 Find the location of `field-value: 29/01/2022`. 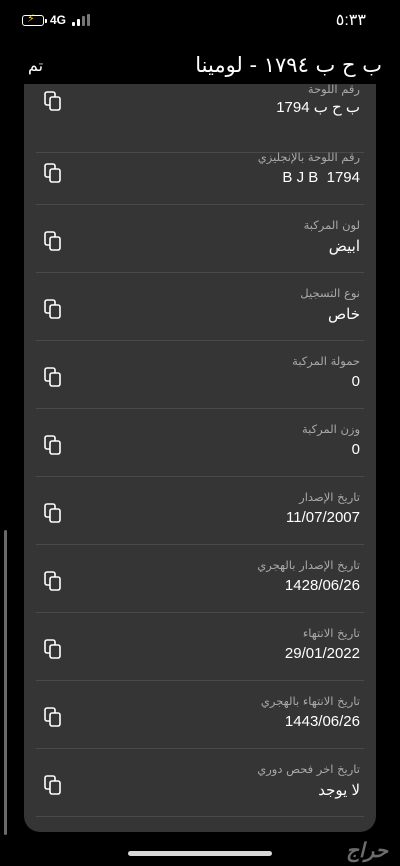

field-value: 29/01/2022 is located at coordinates (322, 653).